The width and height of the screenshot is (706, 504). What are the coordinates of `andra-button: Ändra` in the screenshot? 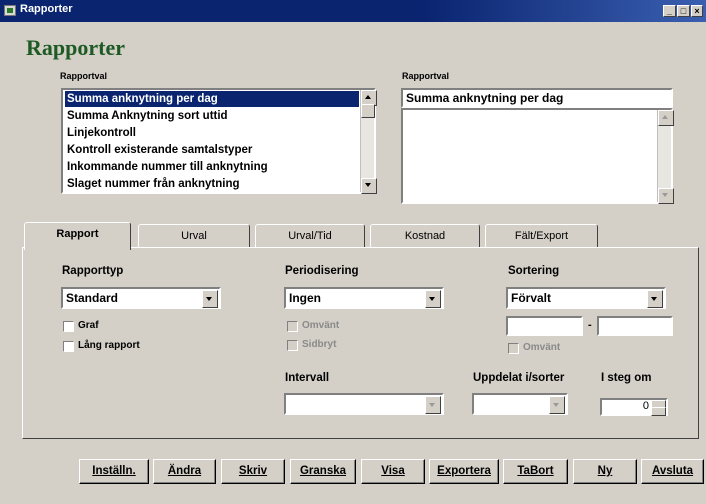 It's located at (184, 471).